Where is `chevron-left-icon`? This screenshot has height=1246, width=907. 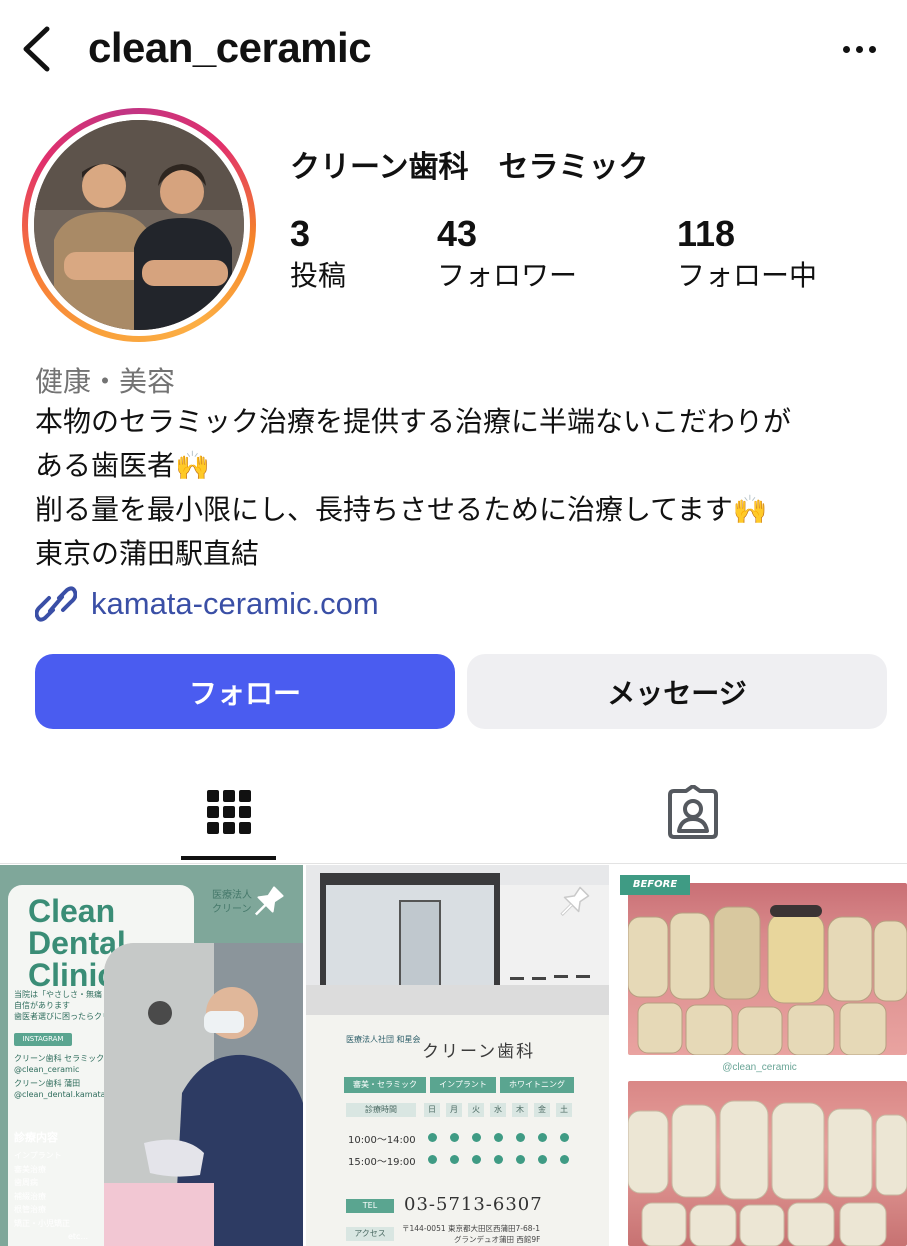 chevron-left-icon is located at coordinates (36, 49).